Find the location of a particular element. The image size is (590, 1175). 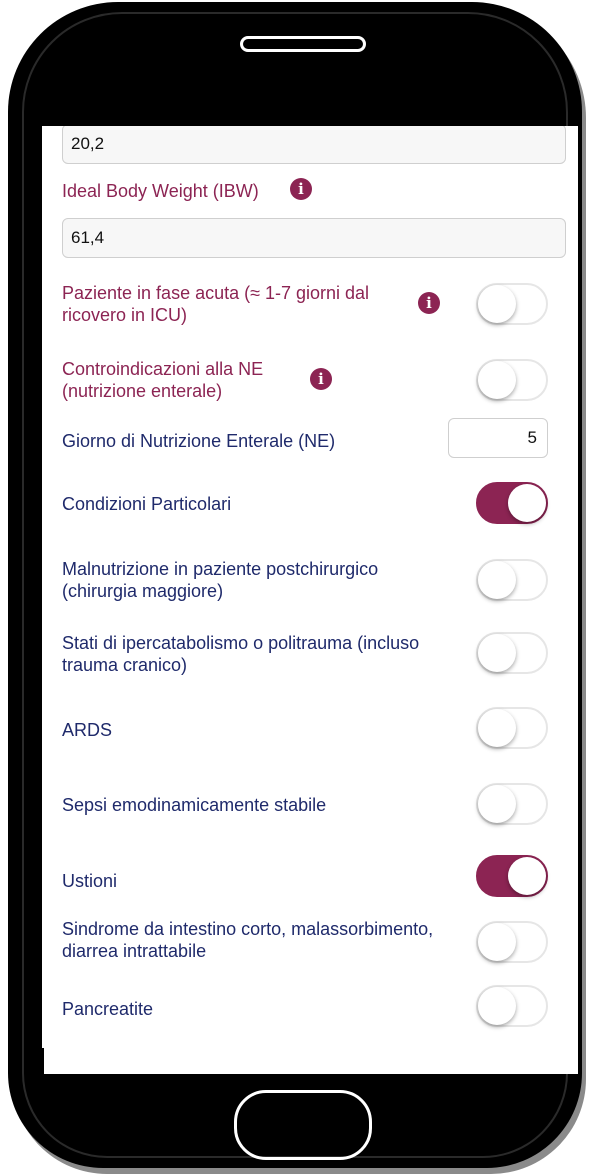

toggle-sepsi is located at coordinates (512, 804).